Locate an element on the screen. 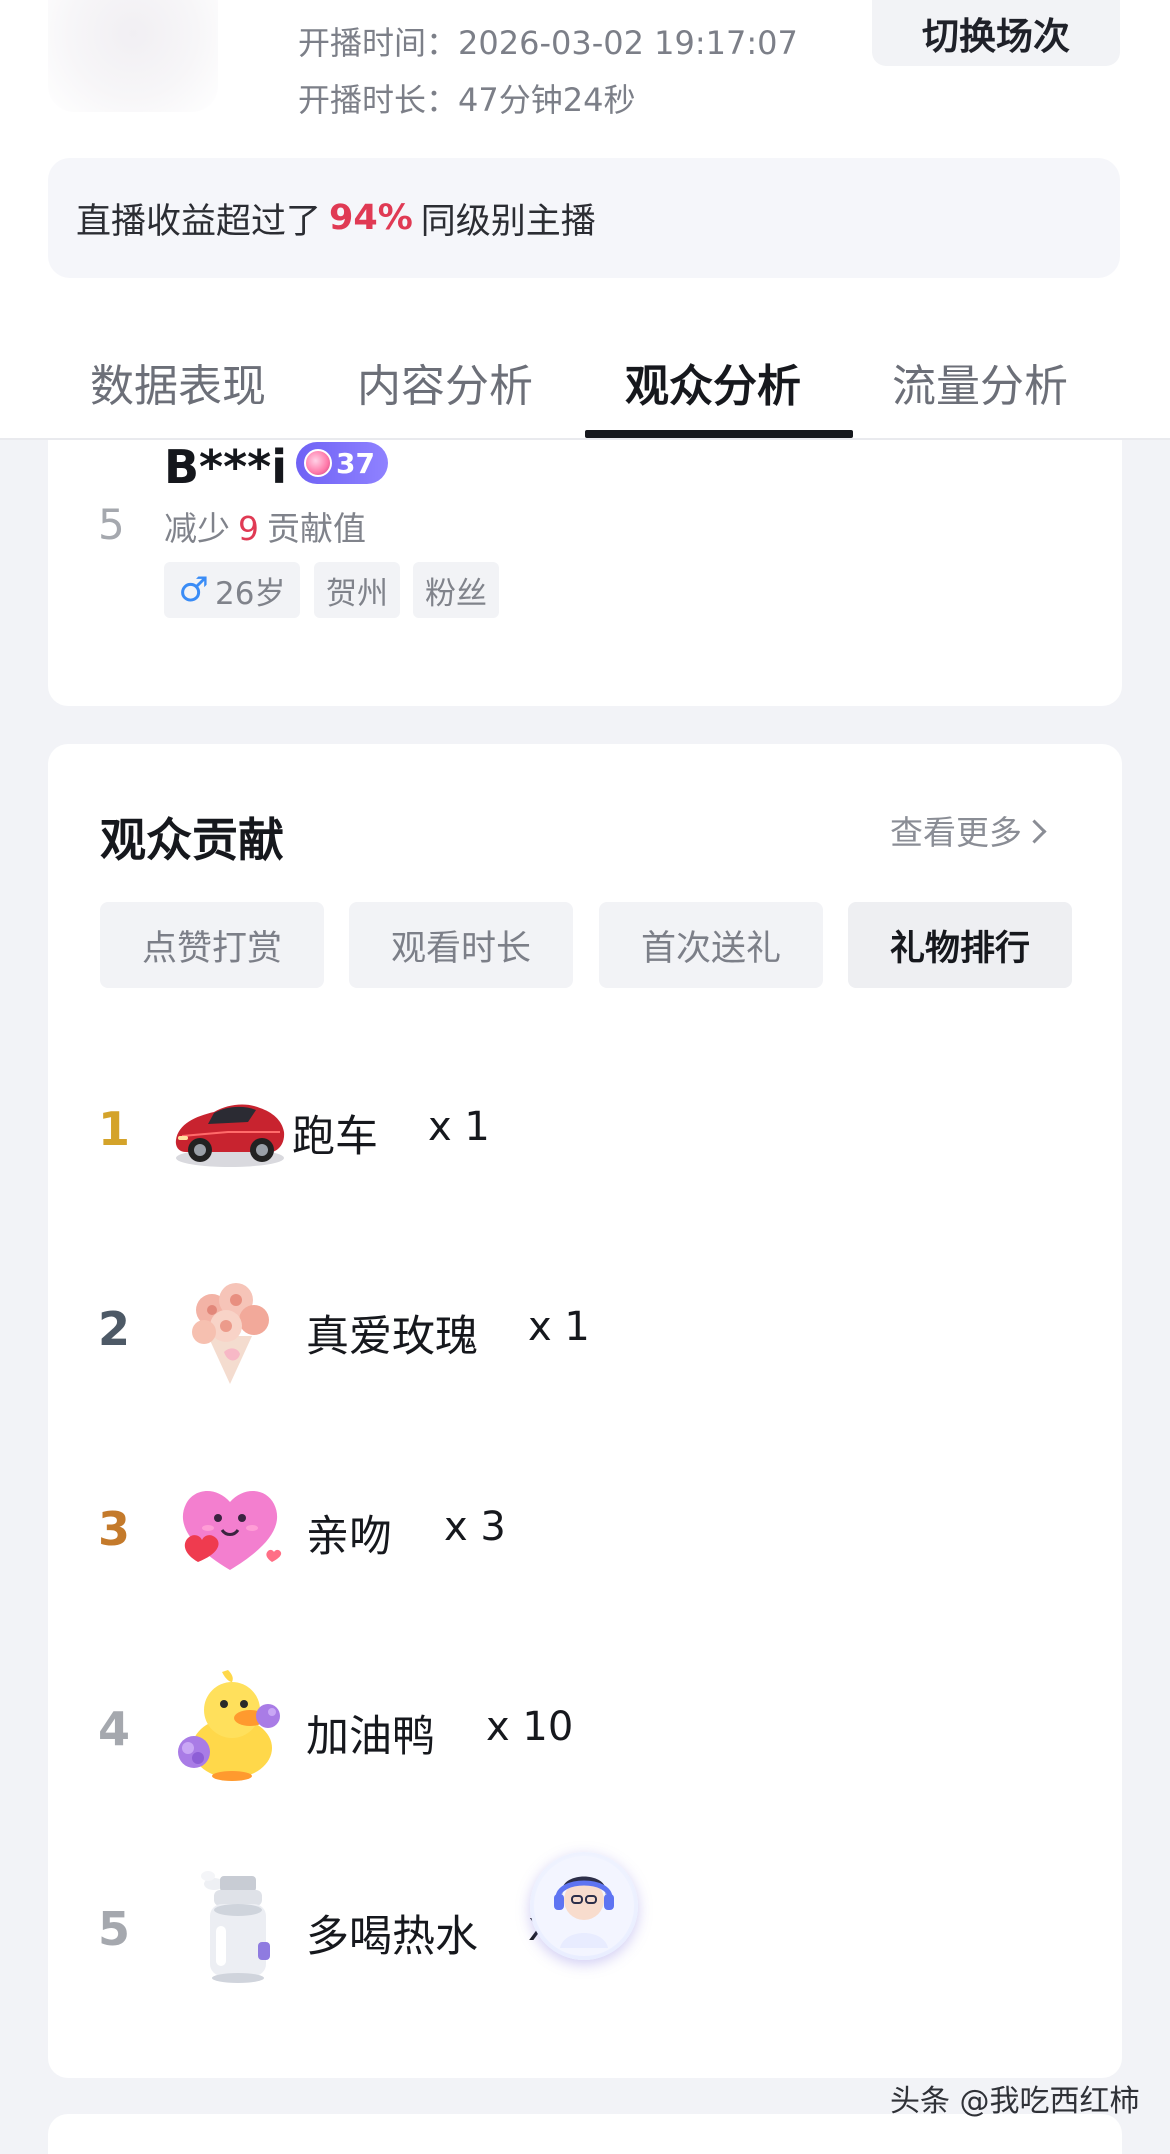  gift-row: 4 加油鸭 x 10 is located at coordinates (585, 1726).